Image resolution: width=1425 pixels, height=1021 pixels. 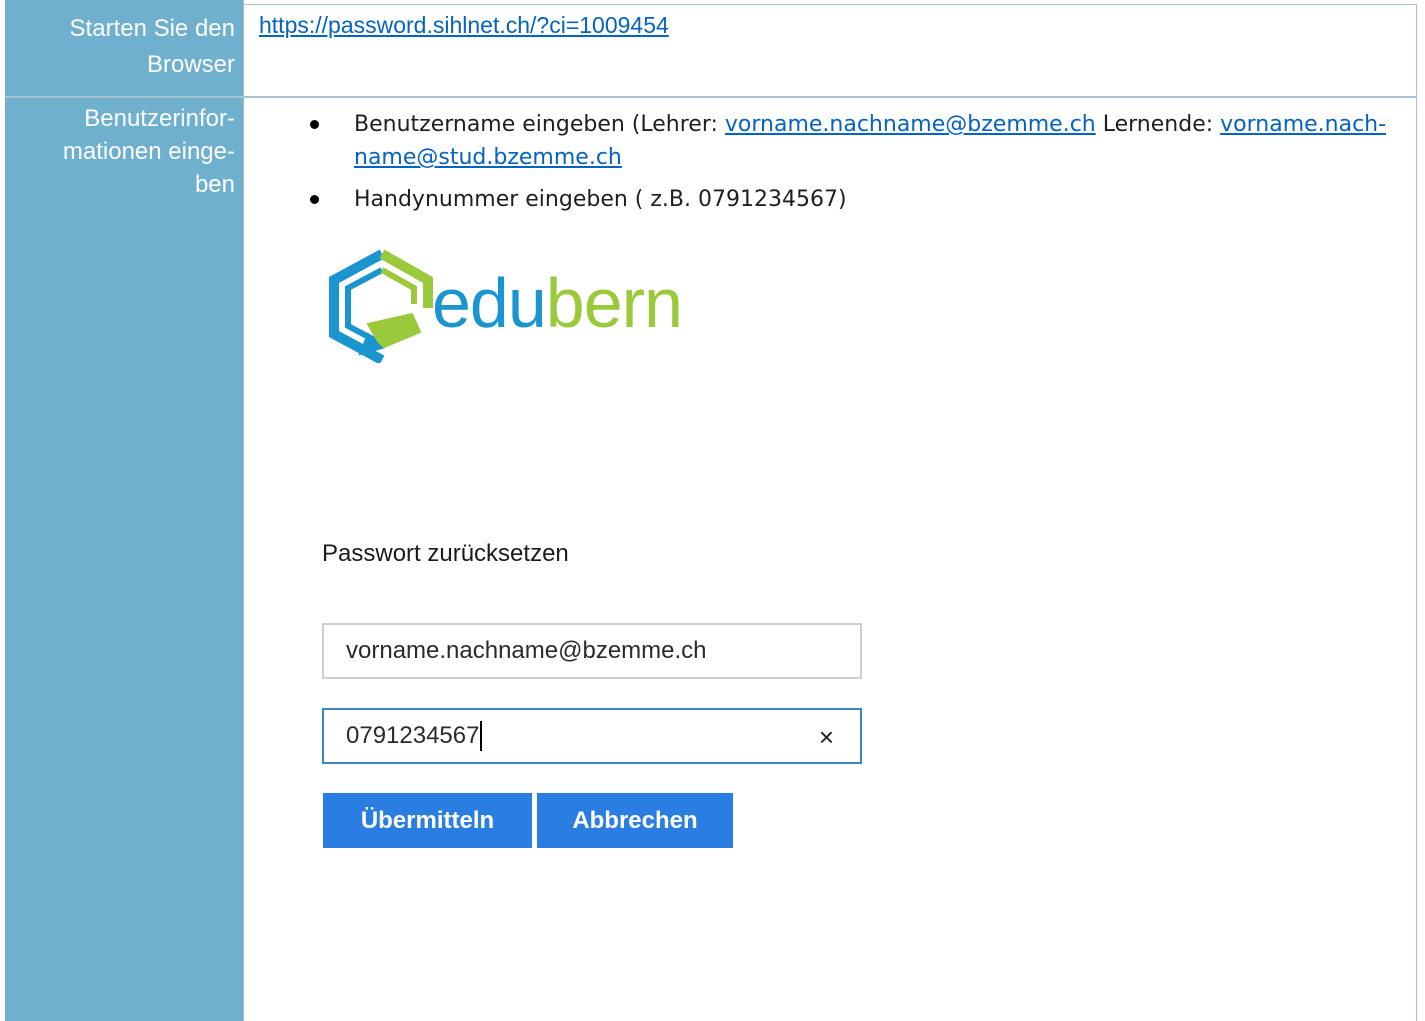 I want to click on edubern-logo-text: edubern, so click(x=557, y=303).